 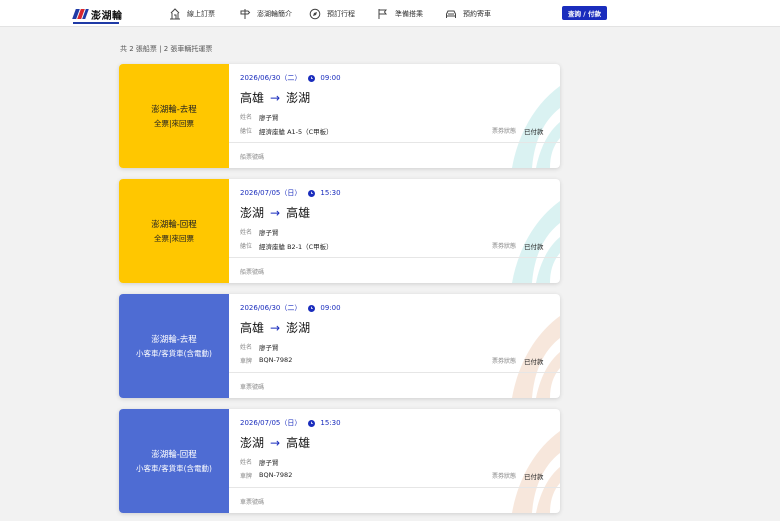 I want to click on logo-active-underline, so click(x=96, y=23).